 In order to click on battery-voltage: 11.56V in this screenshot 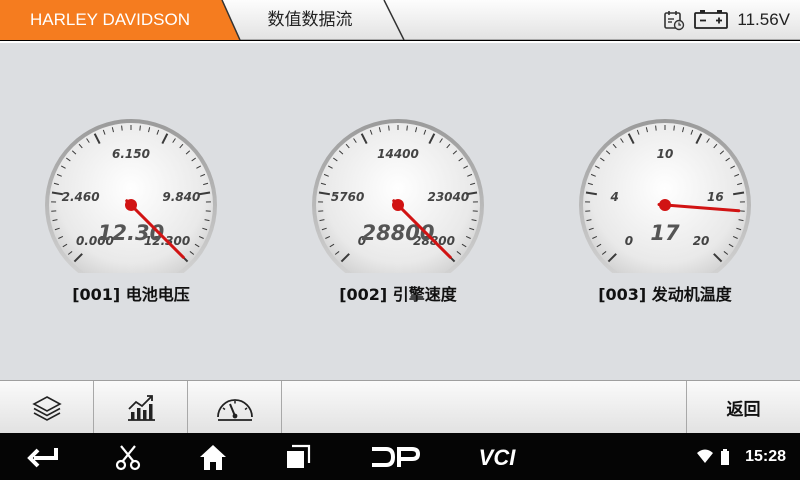, I will do `click(763, 19)`.